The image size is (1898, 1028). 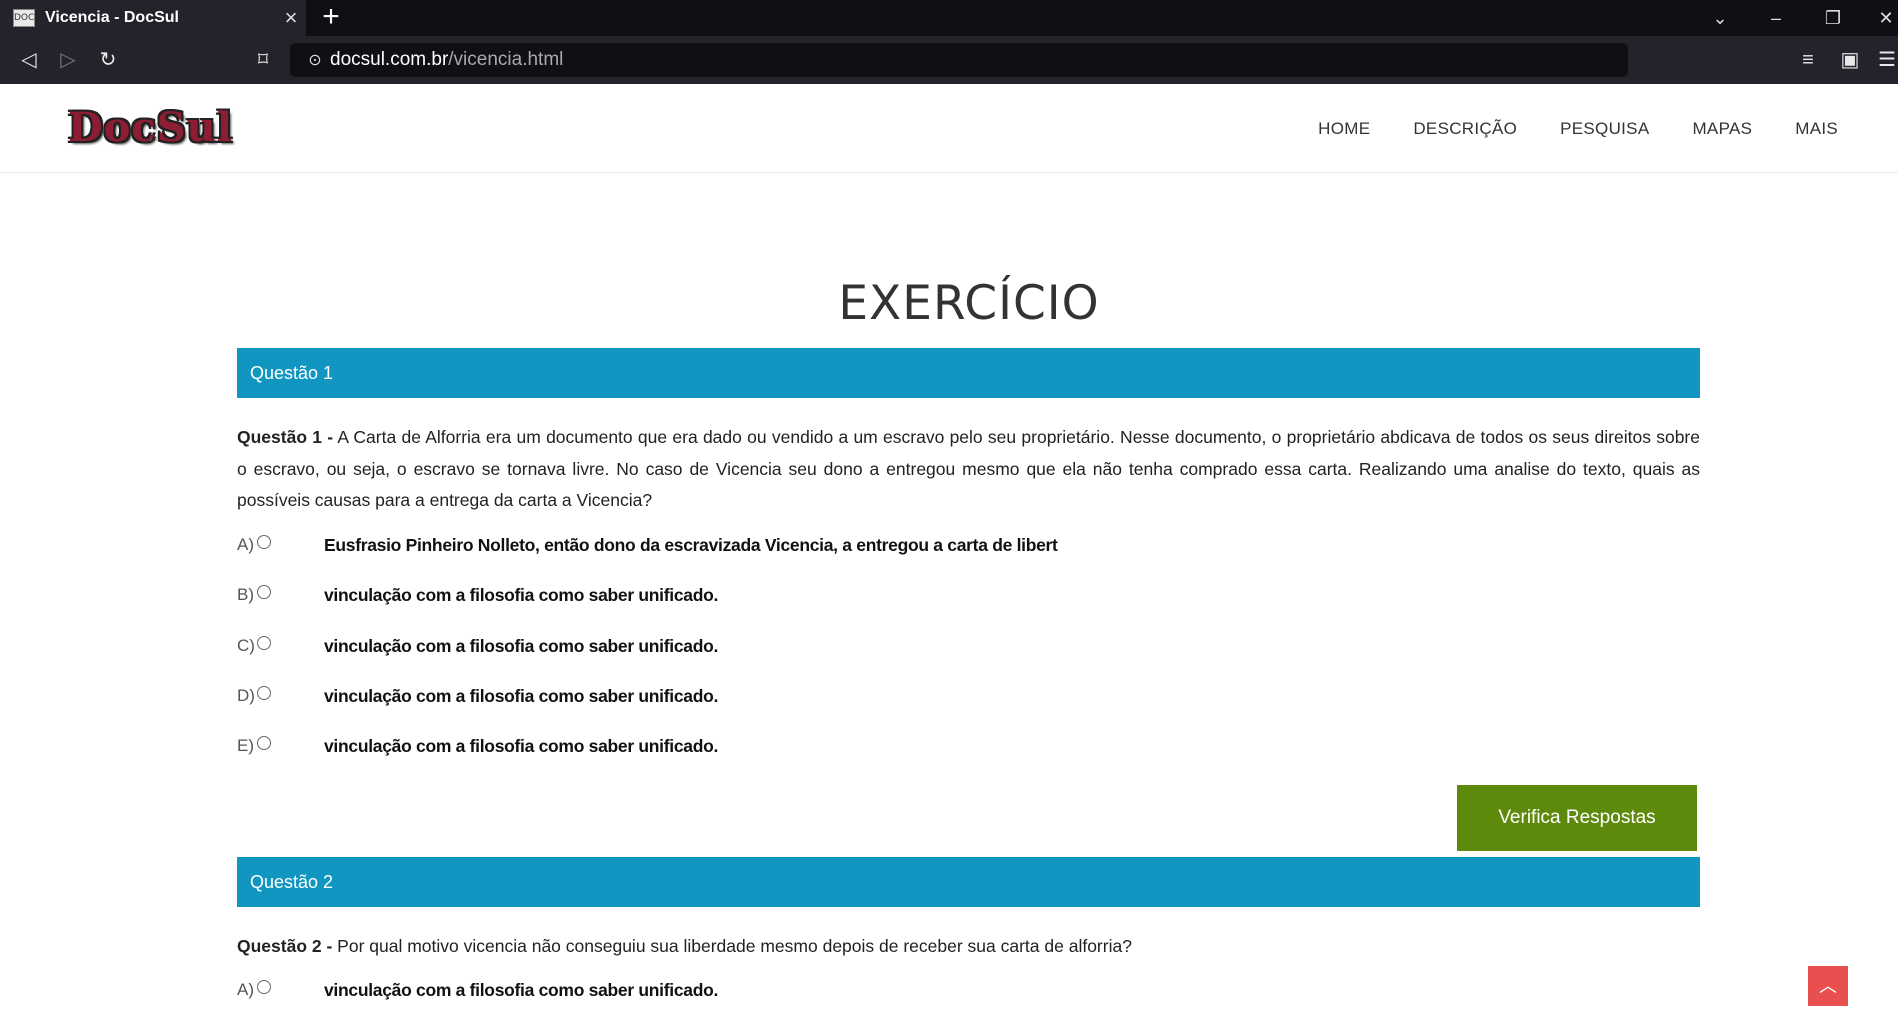 I want to click on playlist-icon: ≡, so click(x=1808, y=60).